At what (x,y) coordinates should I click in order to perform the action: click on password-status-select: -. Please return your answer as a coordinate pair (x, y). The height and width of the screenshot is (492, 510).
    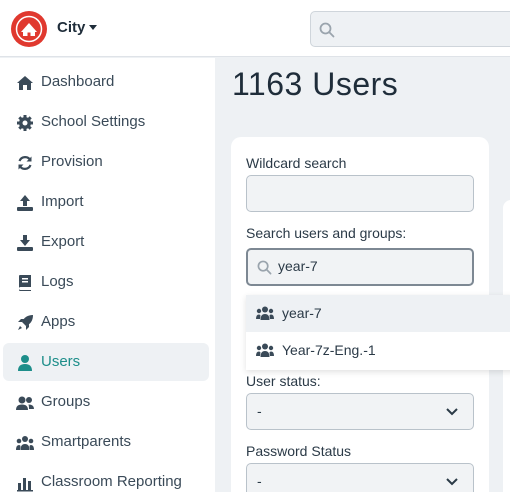
    Looking at the image, I should click on (360, 477).